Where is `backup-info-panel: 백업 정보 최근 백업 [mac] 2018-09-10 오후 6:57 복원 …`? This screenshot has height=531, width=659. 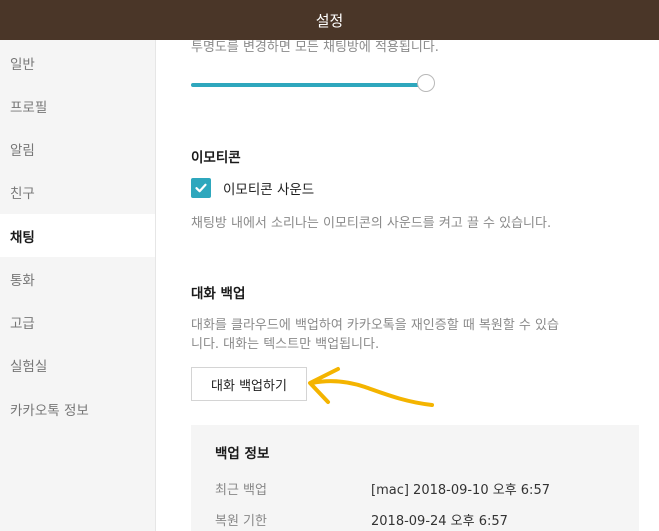 backup-info-panel: 백업 정보 최근 백업 [mac] 2018-09-10 오후 6:57 복원 … is located at coordinates (415, 478).